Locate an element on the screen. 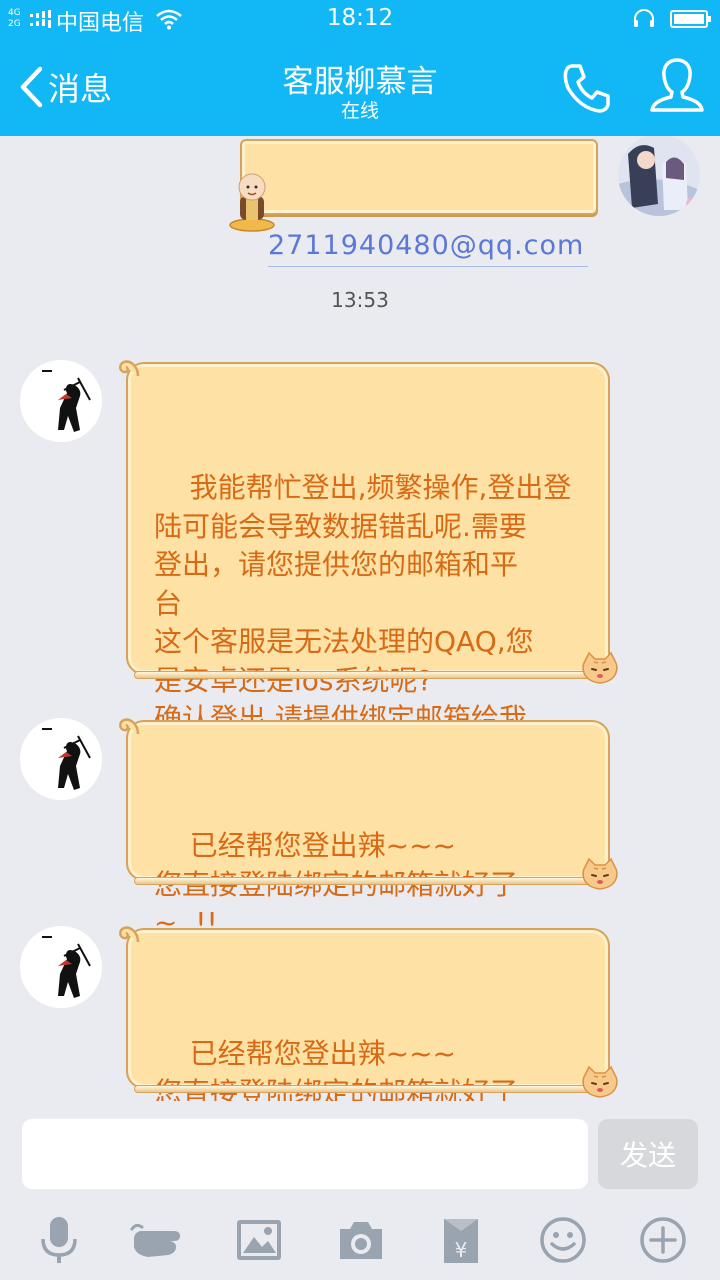  emoji-icon is located at coordinates (563, 1240).